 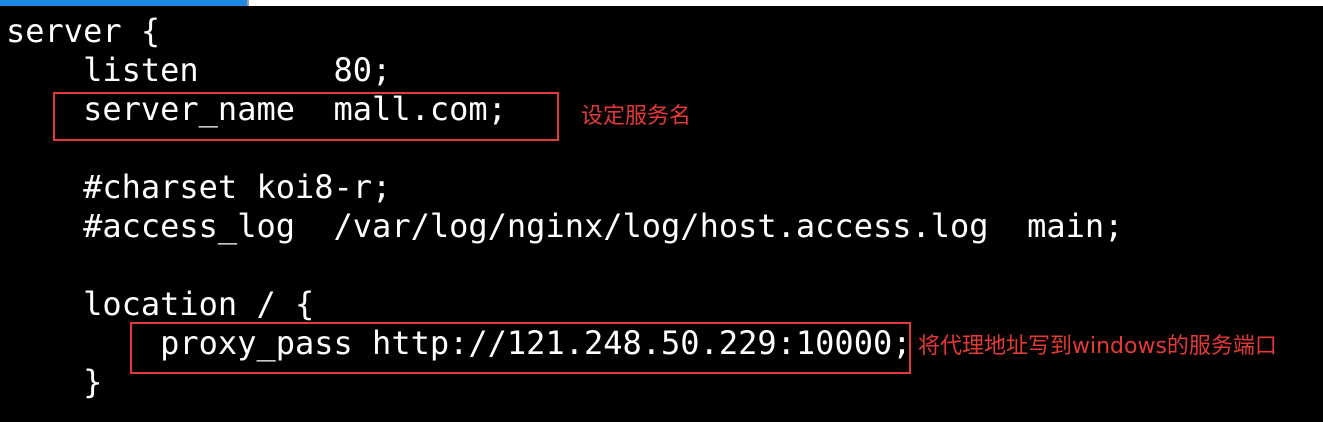 What do you see at coordinates (199, 70) in the screenshot?
I see `code-line-listen: listen 80;` at bounding box center [199, 70].